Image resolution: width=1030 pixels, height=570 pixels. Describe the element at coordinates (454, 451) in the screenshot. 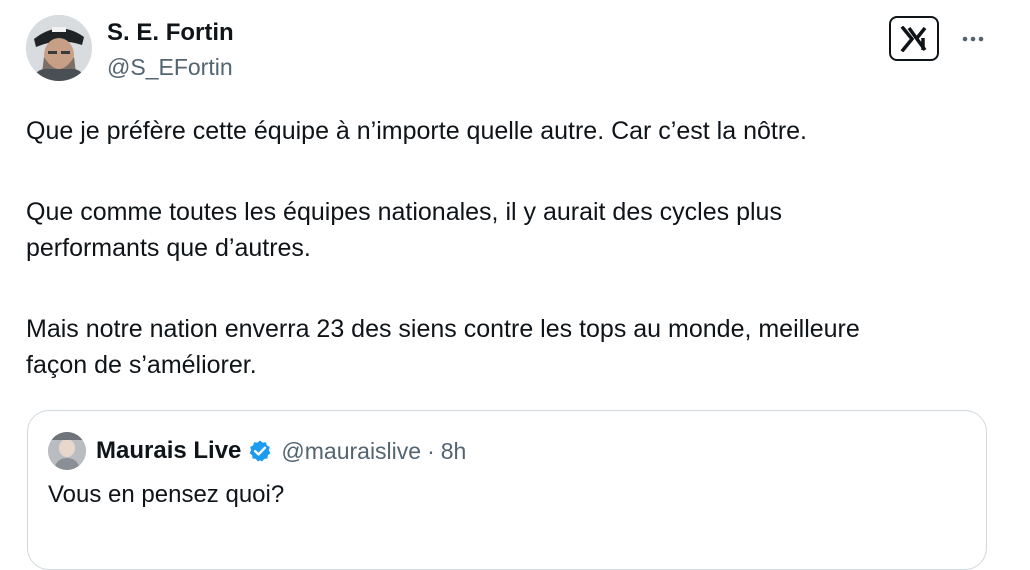

I see `quoted-tweet-time: 8h` at that location.